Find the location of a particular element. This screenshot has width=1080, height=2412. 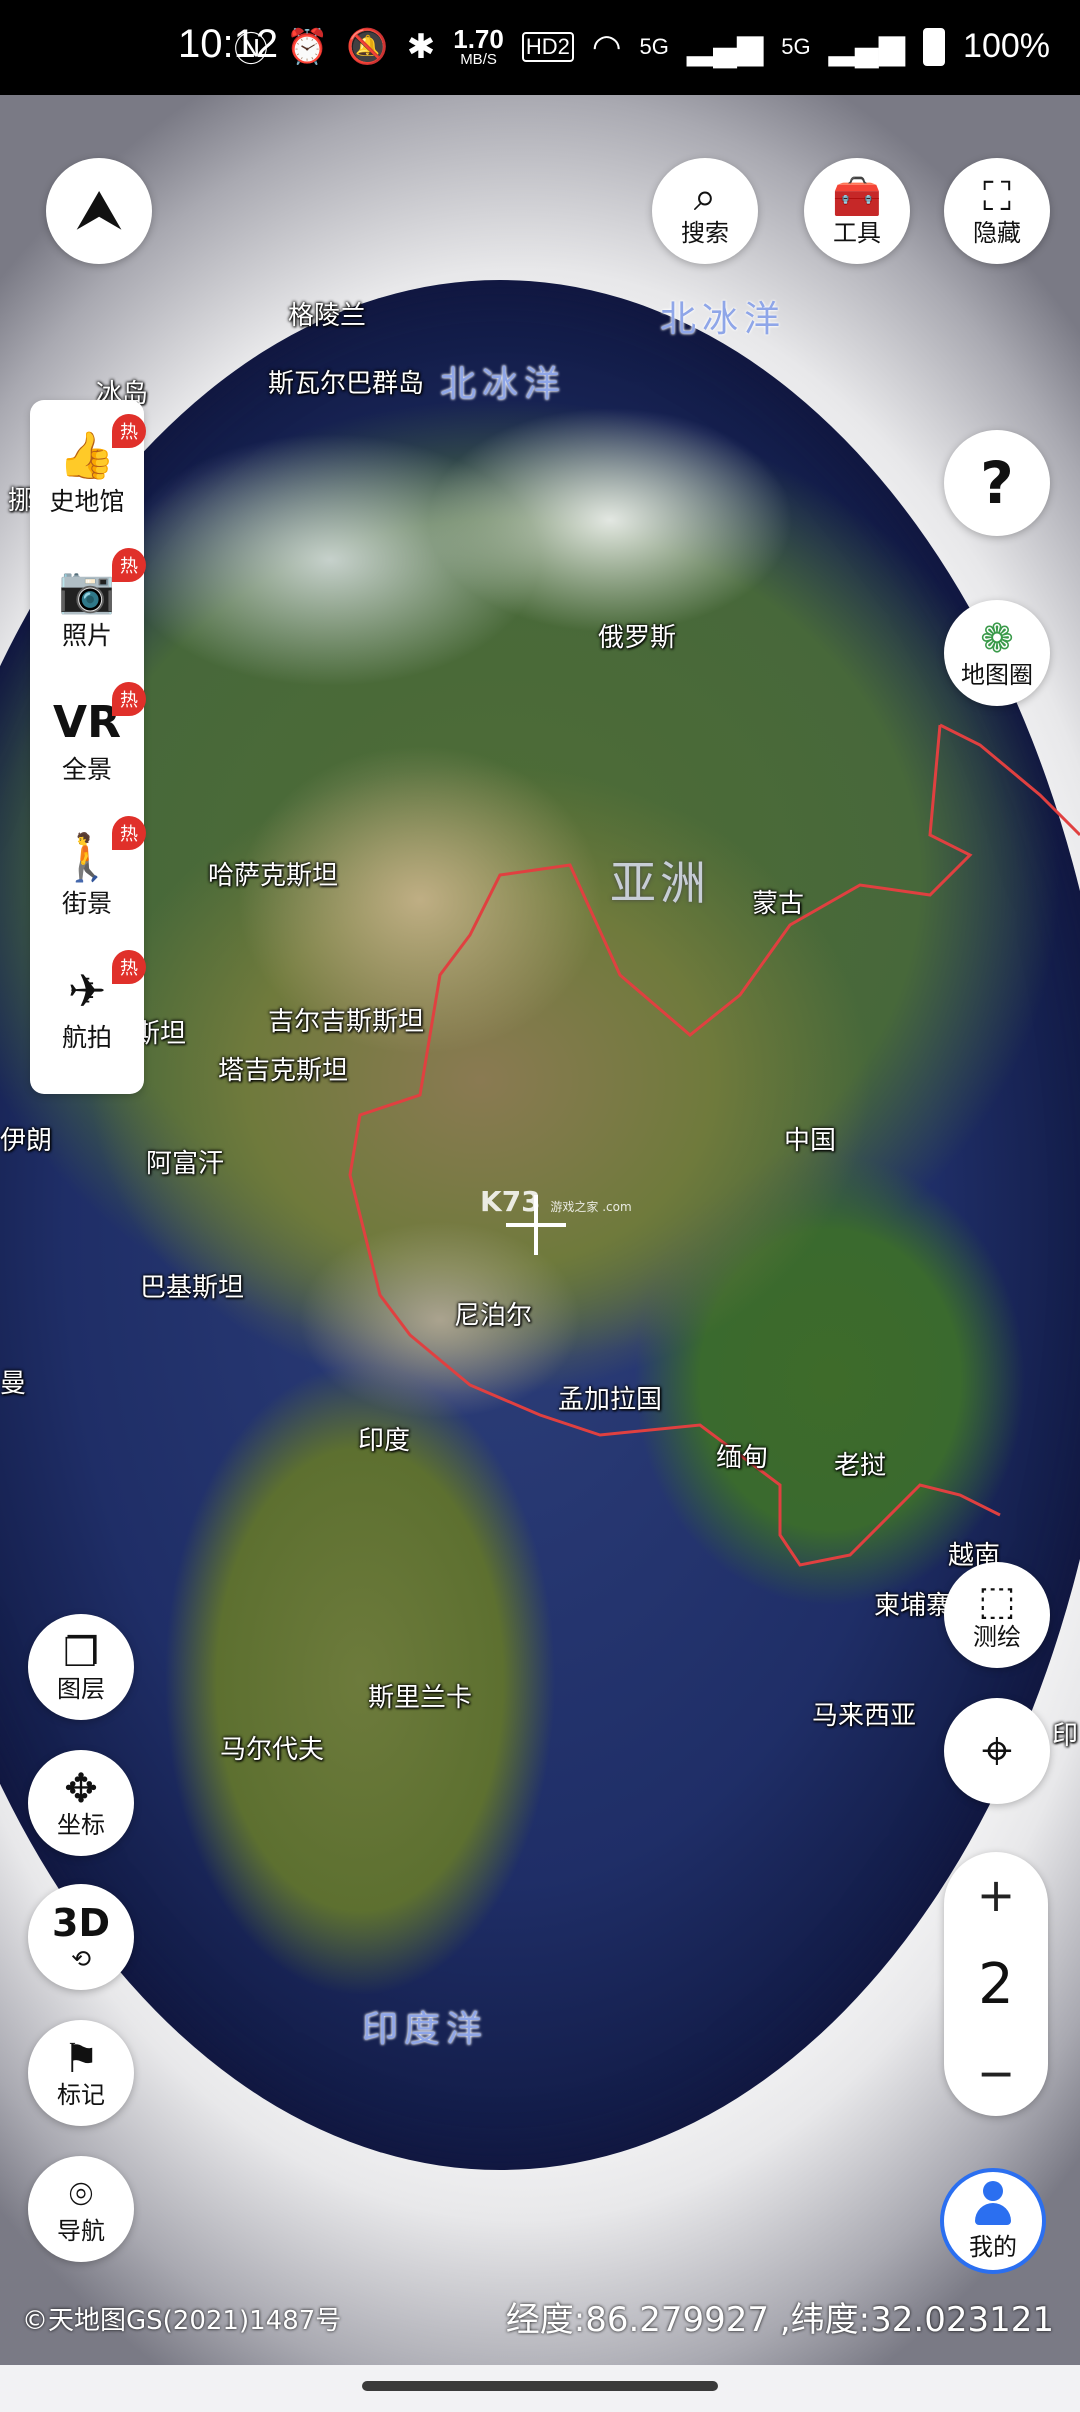

layers-button: ❐ 图层 is located at coordinates (81, 1667).